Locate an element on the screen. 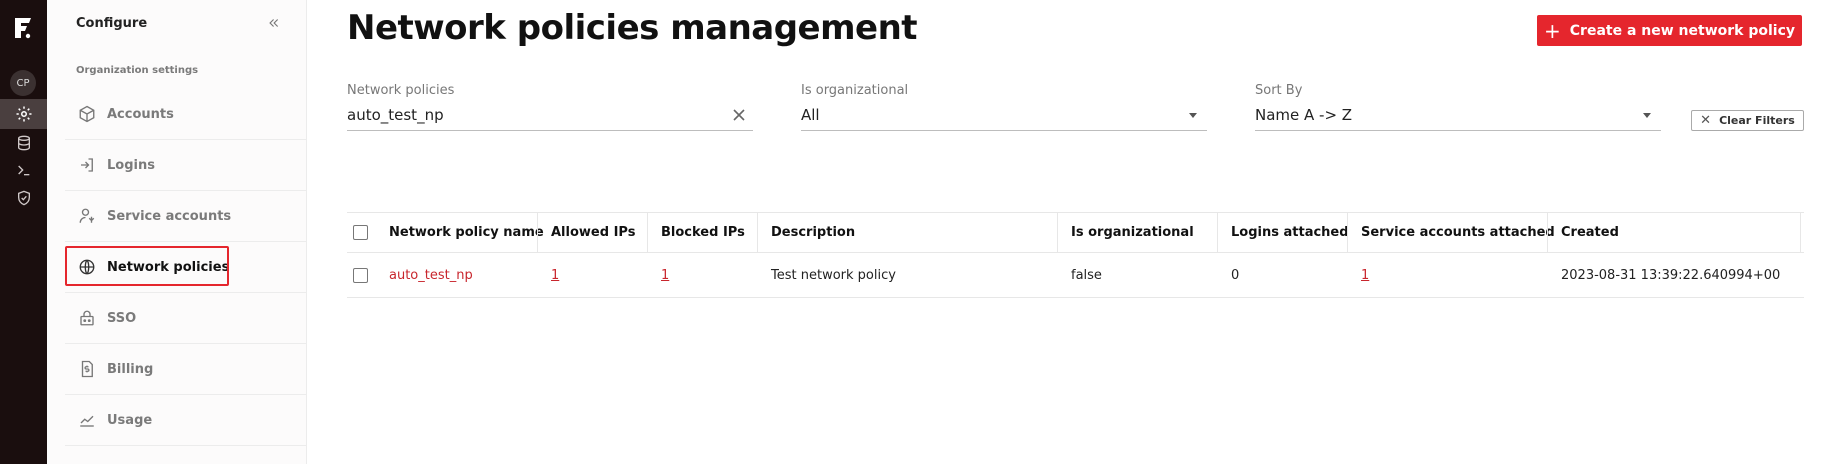  clear-filters-label: Clear Filters is located at coordinates (1757, 120).